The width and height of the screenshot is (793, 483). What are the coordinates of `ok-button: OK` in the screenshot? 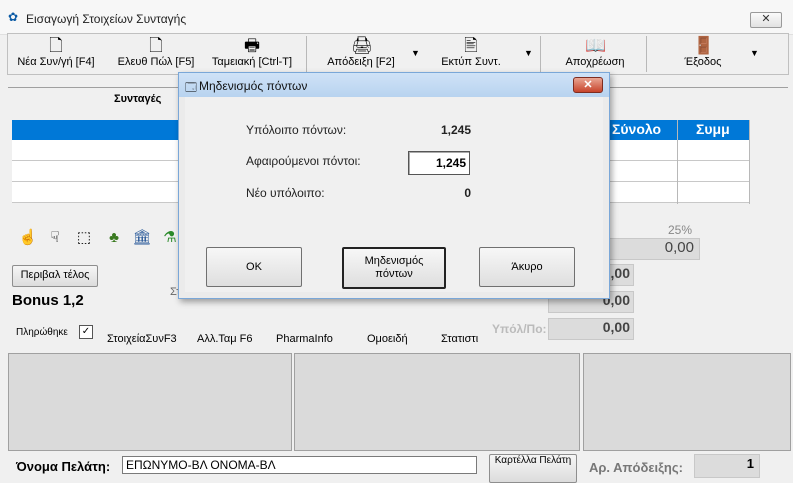 It's located at (254, 267).